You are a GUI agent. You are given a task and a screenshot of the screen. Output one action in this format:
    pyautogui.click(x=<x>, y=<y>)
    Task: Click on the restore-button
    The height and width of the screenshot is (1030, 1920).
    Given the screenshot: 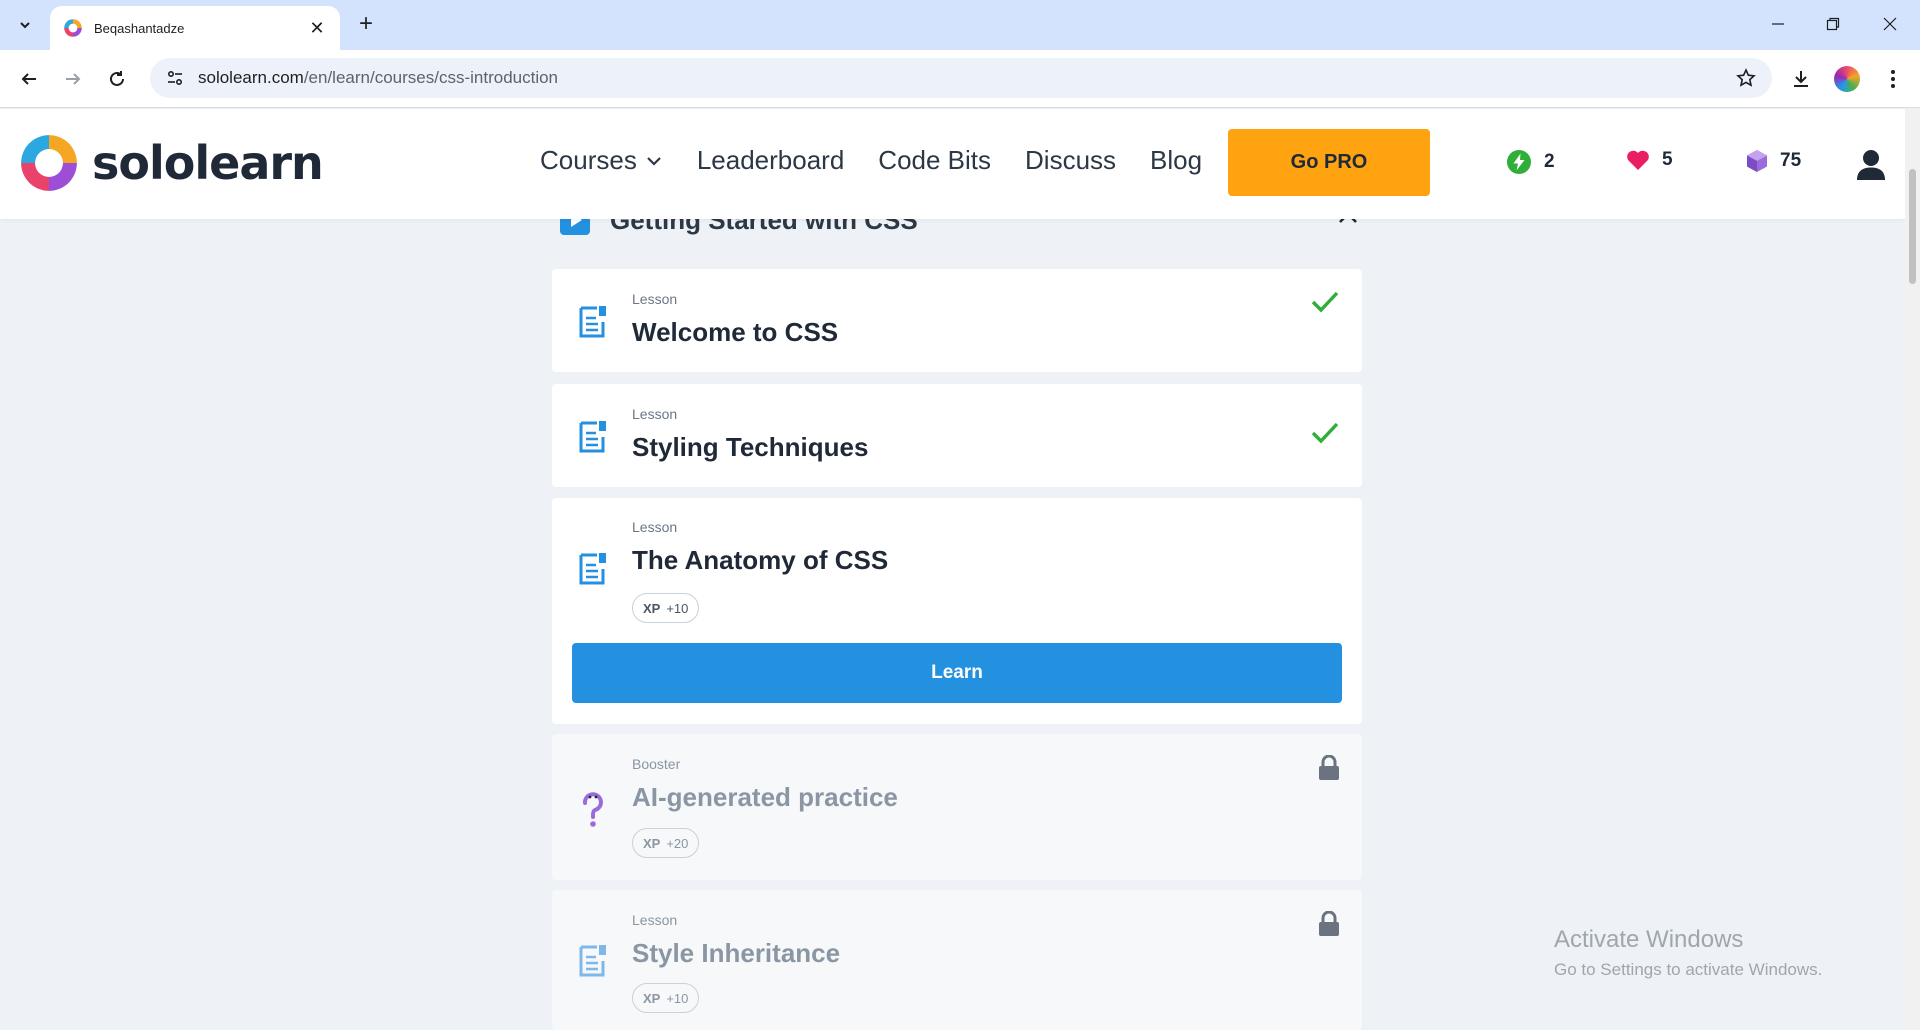 What is the action you would take?
    pyautogui.click(x=1833, y=24)
    